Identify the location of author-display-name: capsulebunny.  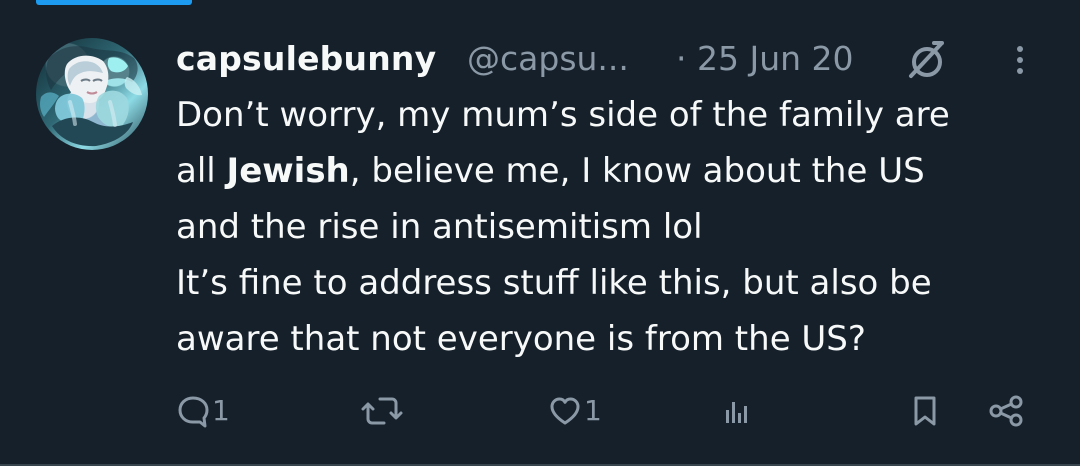
(306, 59).